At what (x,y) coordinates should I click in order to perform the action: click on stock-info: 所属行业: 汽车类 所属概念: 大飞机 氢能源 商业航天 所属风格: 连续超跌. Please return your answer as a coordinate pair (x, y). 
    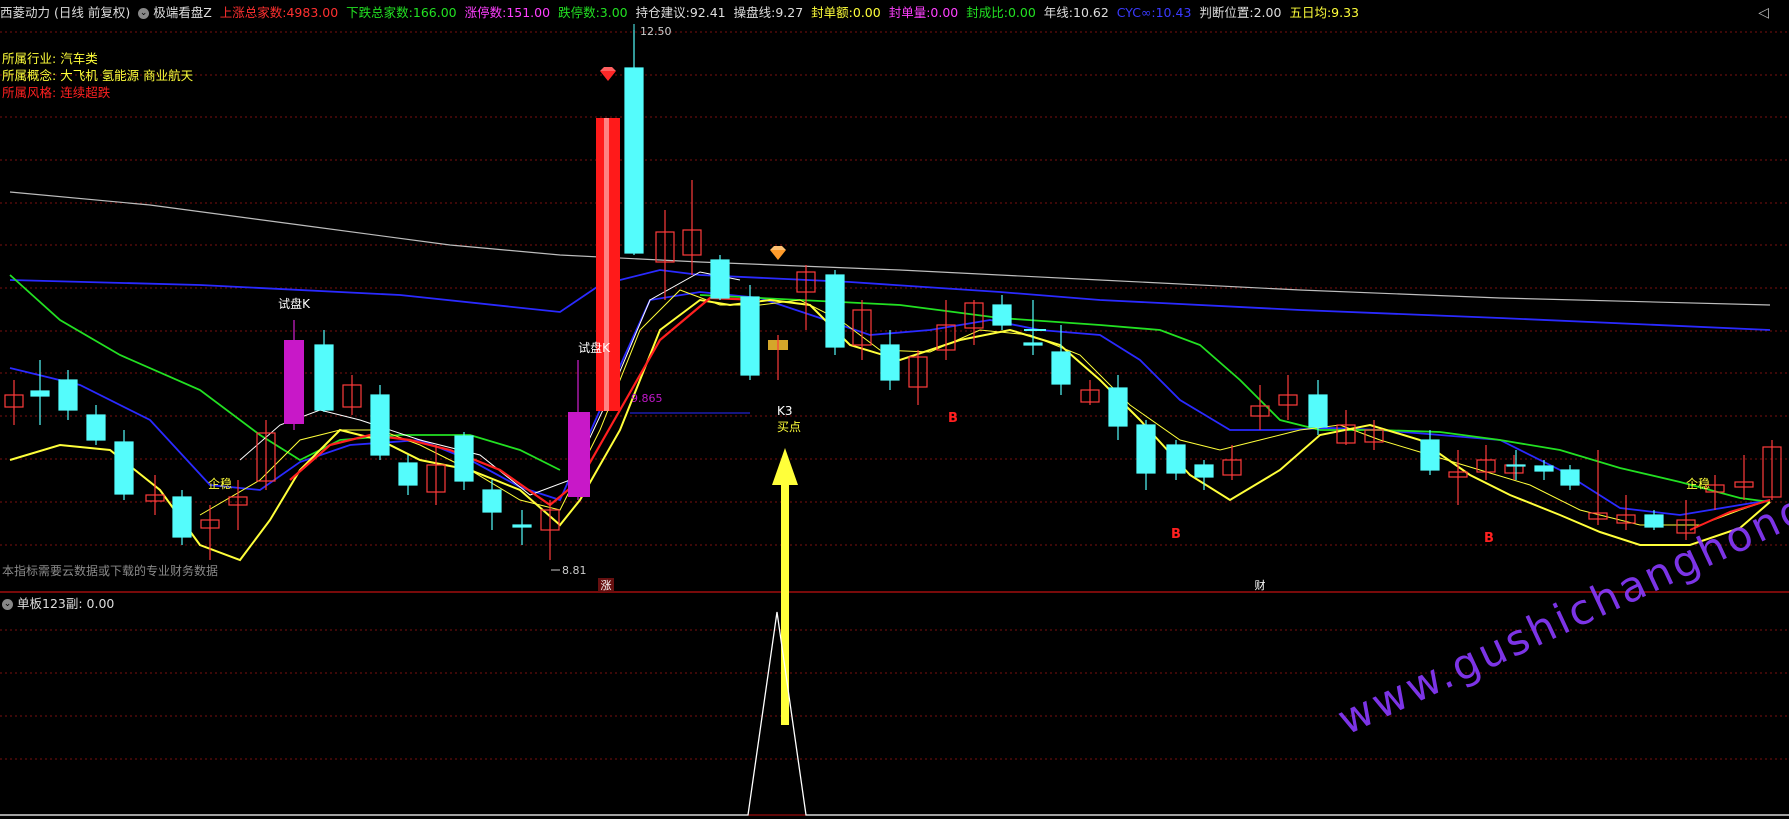
    Looking at the image, I should click on (97, 75).